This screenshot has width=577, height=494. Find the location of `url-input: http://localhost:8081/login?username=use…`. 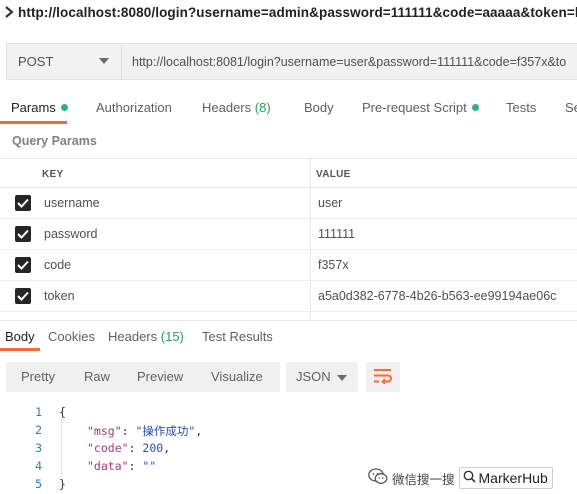

url-input: http://localhost:8081/login?username=use… is located at coordinates (349, 61).